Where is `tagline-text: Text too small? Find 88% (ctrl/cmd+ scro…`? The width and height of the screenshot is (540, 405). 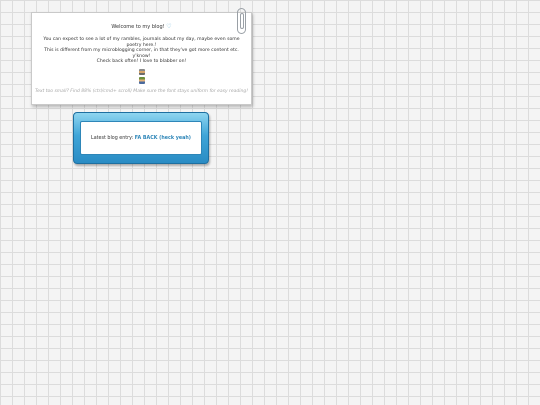
tagline-text: Text too small? Find 88% (ctrl/cmd+ scro… is located at coordinates (141, 91).